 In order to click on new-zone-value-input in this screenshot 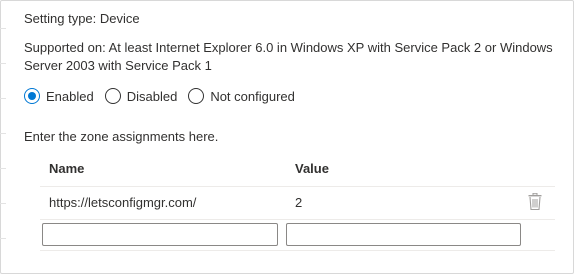, I will do `click(403, 234)`.